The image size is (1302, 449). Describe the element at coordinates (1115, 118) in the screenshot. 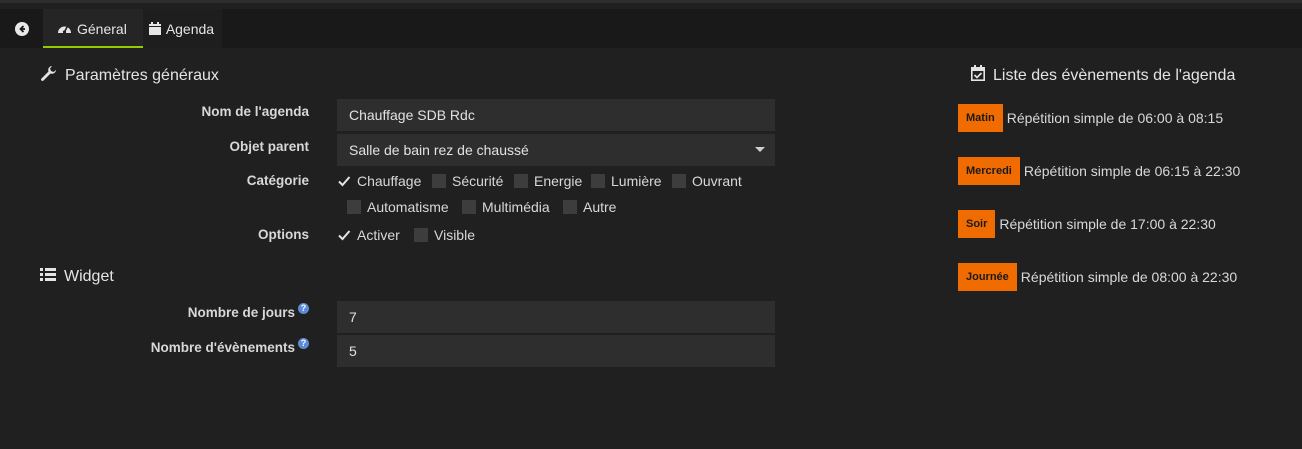

I see `event-text: Répétition simple de 06:00 à 08:15` at that location.